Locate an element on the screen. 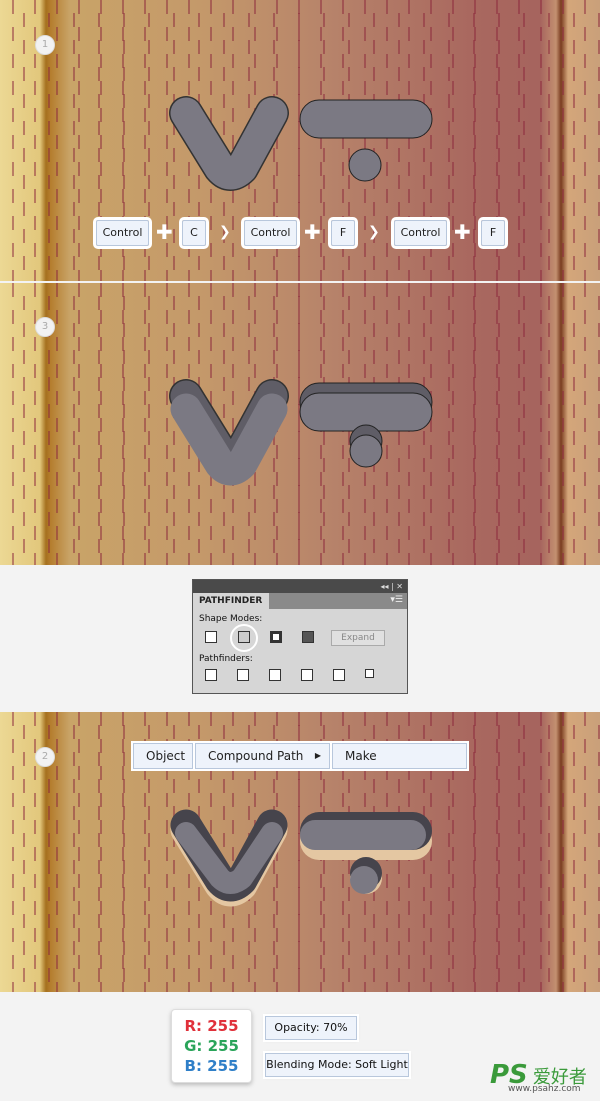  panel-menu-icon: ▾☰ is located at coordinates (396, 600).